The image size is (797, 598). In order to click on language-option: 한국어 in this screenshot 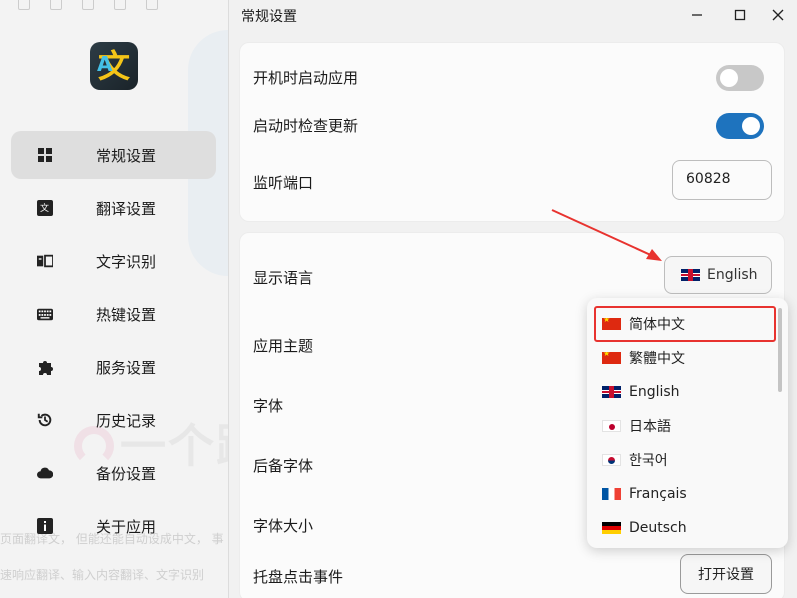, I will do `click(685, 460)`.